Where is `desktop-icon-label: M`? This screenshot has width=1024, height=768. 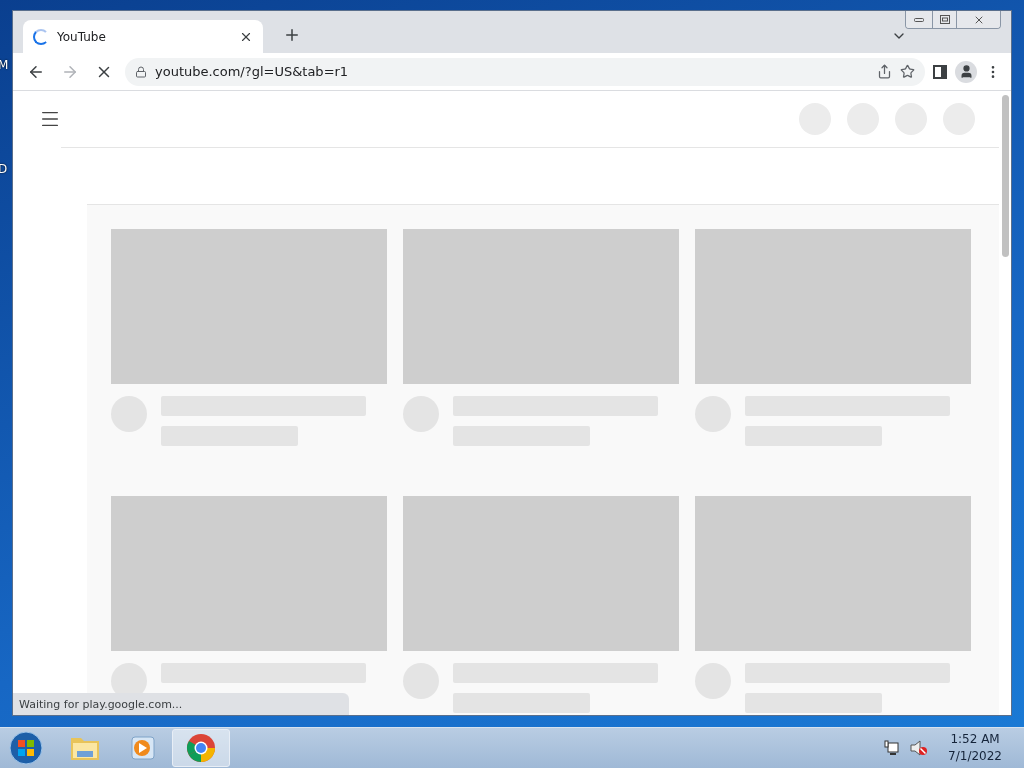 desktop-icon-label: M is located at coordinates (4, 65).